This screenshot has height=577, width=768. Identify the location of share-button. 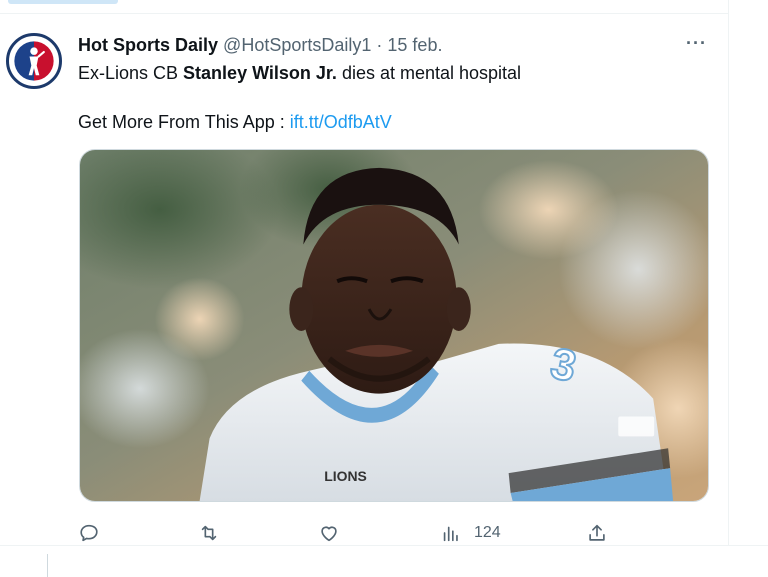
(597, 533).